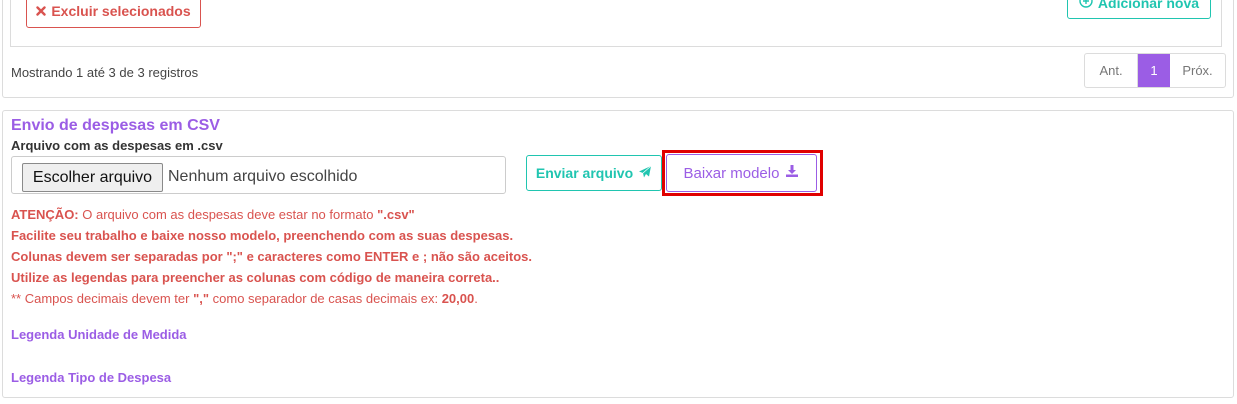  Describe the element at coordinates (201, 298) in the screenshot. I see `warning-line-5-sep: ","` at that location.